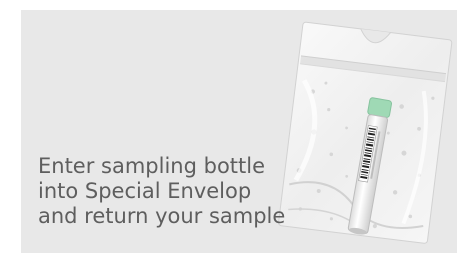 Image resolution: width=472 pixels, height=261 pixels. Describe the element at coordinates (162, 216) in the screenshot. I see `instruction-line-3: and return your sample` at that location.